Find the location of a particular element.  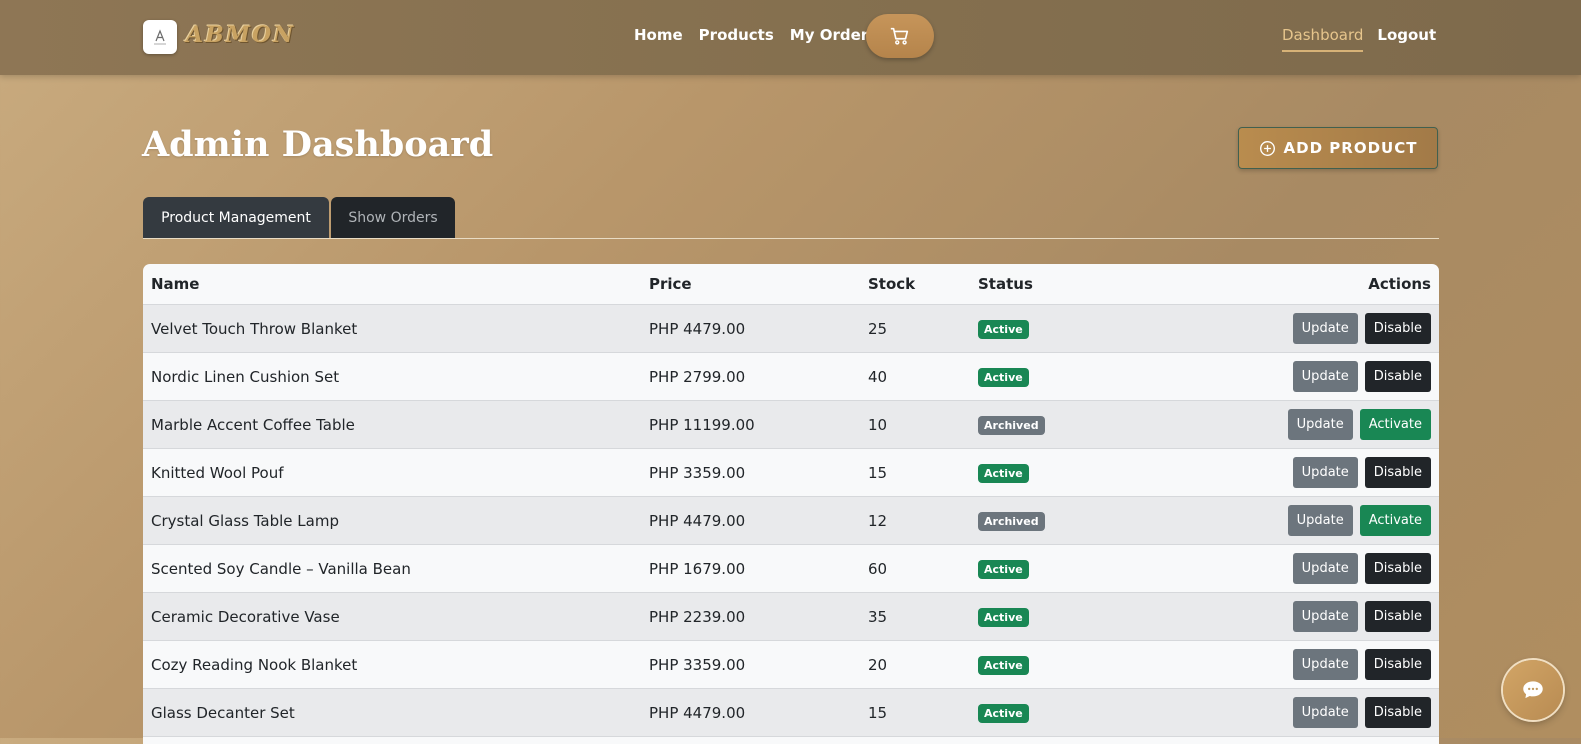

logo-icon is located at coordinates (160, 37).